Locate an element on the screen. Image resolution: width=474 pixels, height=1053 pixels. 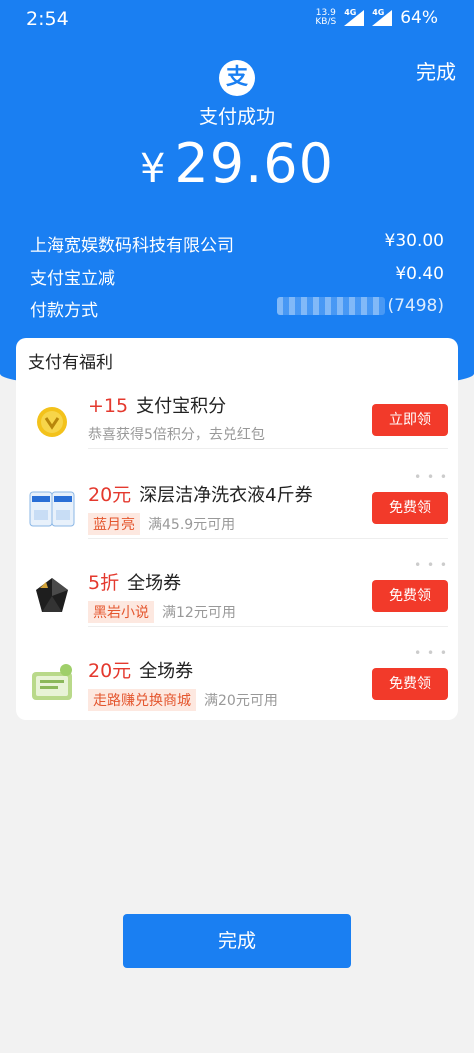
status-icons: 13.9 KB/S 4G 4G 64% is located at coordinates (376, 18).